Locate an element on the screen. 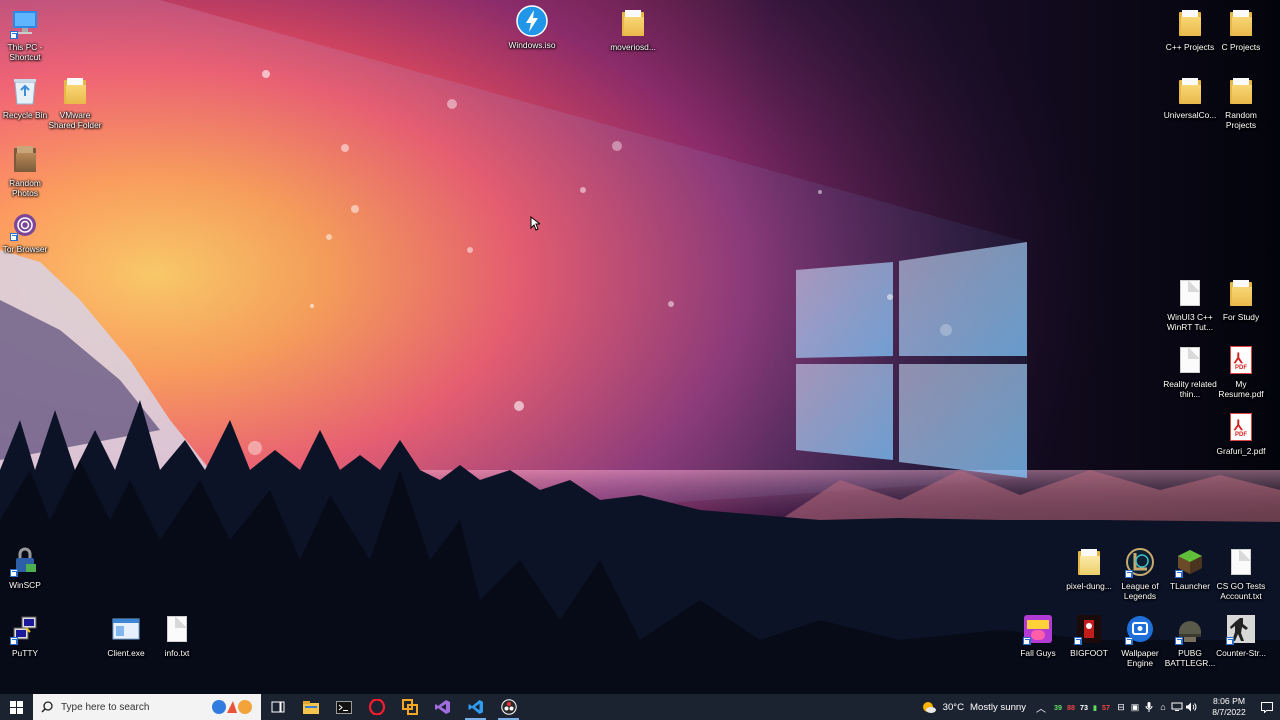 The height and width of the screenshot is (720, 1280). monitor-value: 73 is located at coordinates (1084, 707).